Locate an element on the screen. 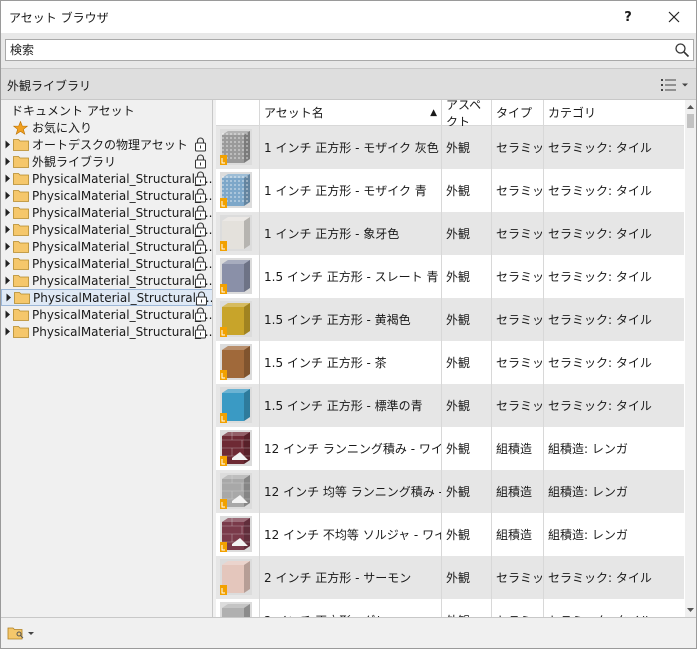 The height and width of the screenshot is (649, 697). asset-name-cell: 1 インチ 正方形 - モザイク 青 is located at coordinates (351, 190).